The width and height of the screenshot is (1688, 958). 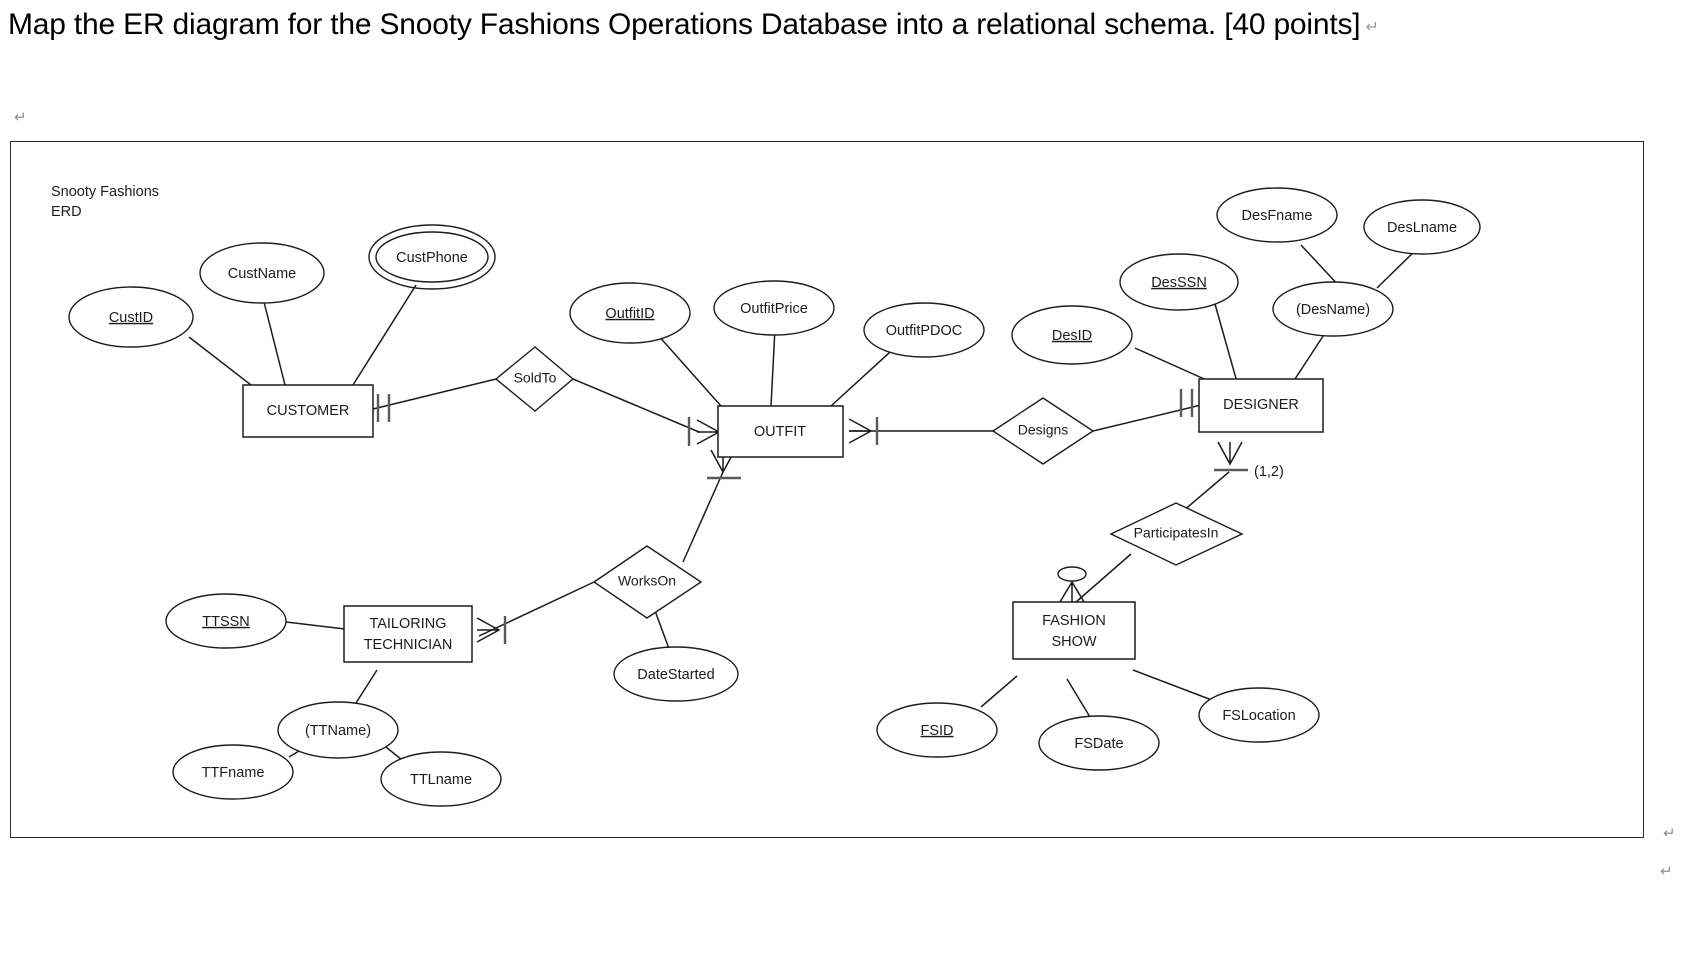 I want to click on attribute-datestarted: DateStarted, so click(x=676, y=674).